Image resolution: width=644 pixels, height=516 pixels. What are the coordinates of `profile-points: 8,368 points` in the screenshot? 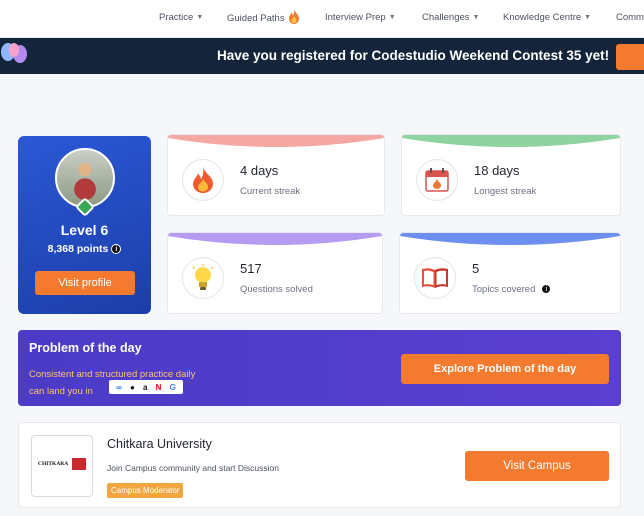 It's located at (78, 249).